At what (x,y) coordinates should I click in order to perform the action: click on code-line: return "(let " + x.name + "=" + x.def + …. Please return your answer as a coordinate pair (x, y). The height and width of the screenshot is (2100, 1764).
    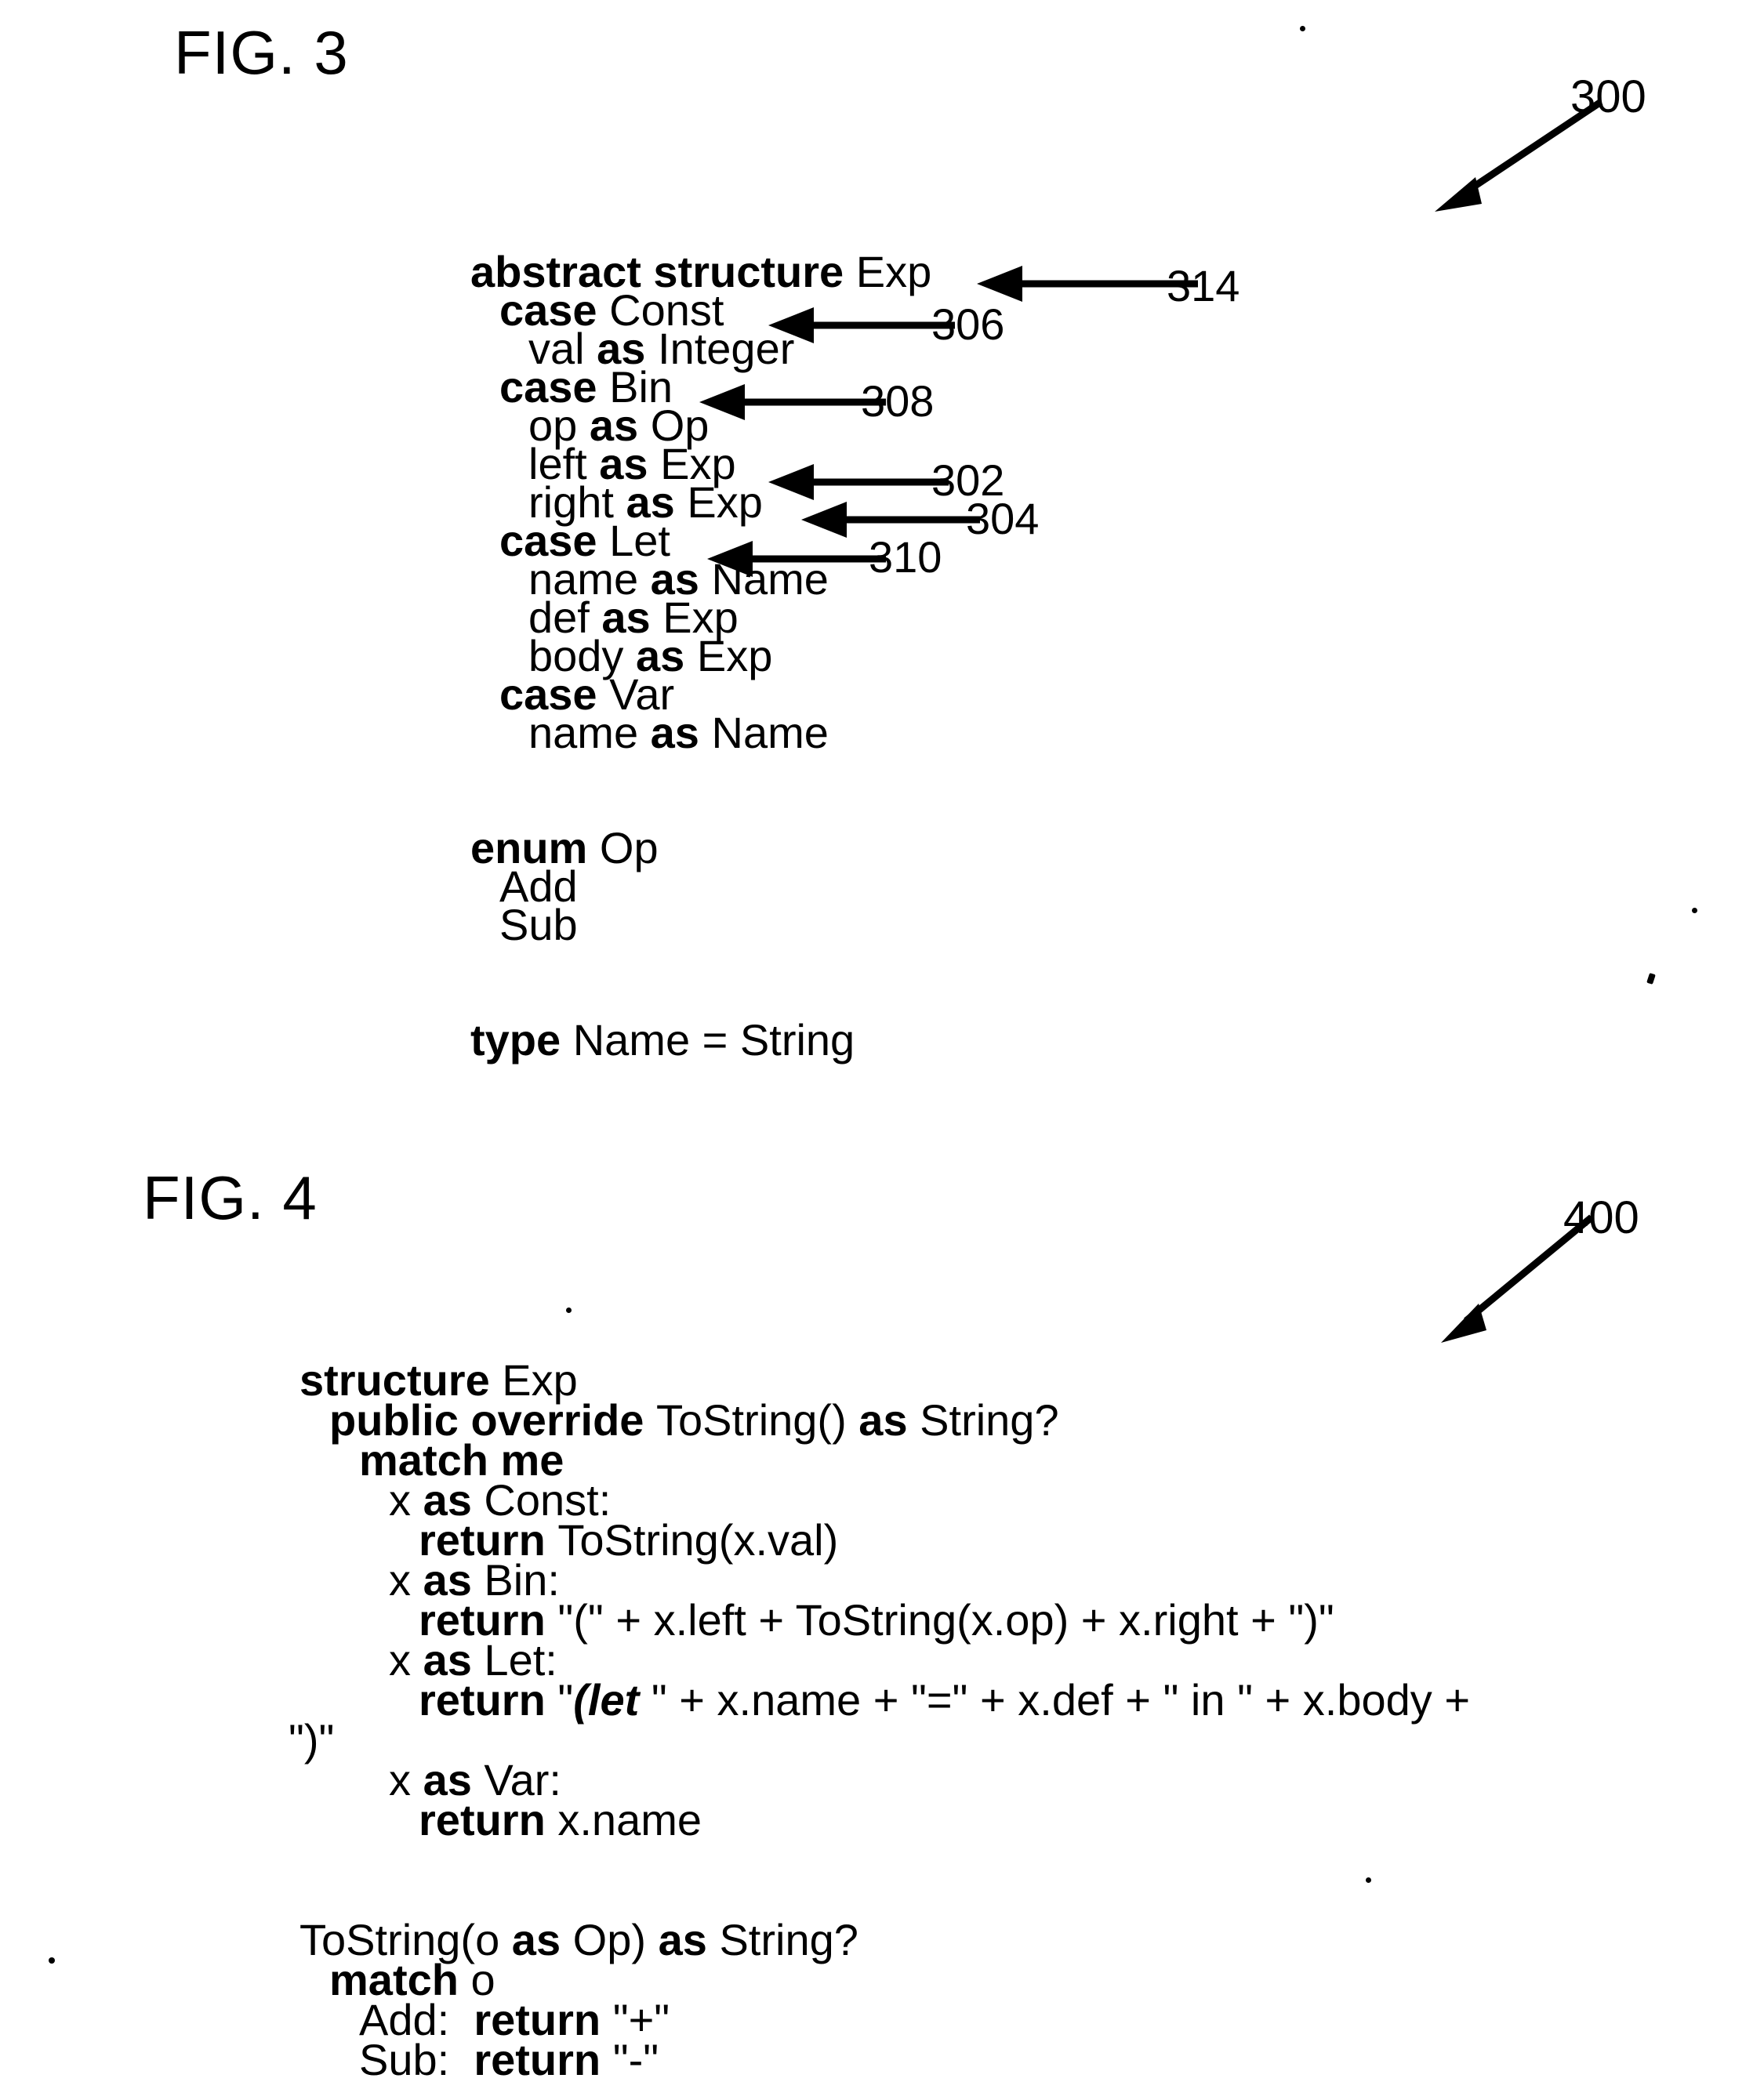
    Looking at the image, I should click on (735, 1700).